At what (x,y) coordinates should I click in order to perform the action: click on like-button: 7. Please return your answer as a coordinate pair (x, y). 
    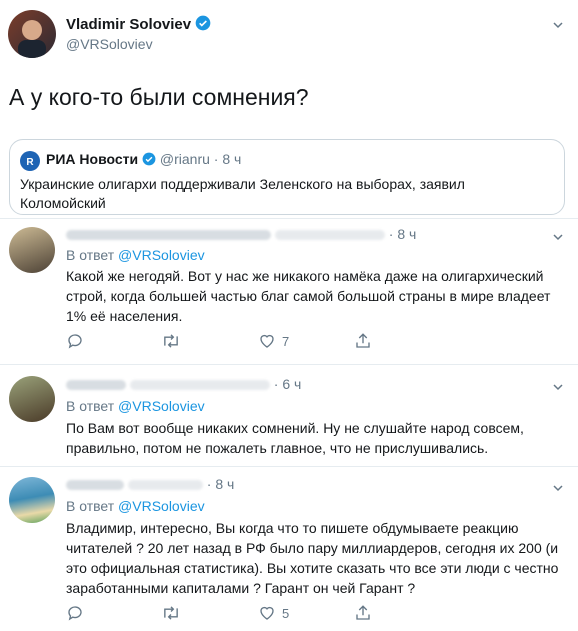
    Looking at the image, I should click on (273, 341).